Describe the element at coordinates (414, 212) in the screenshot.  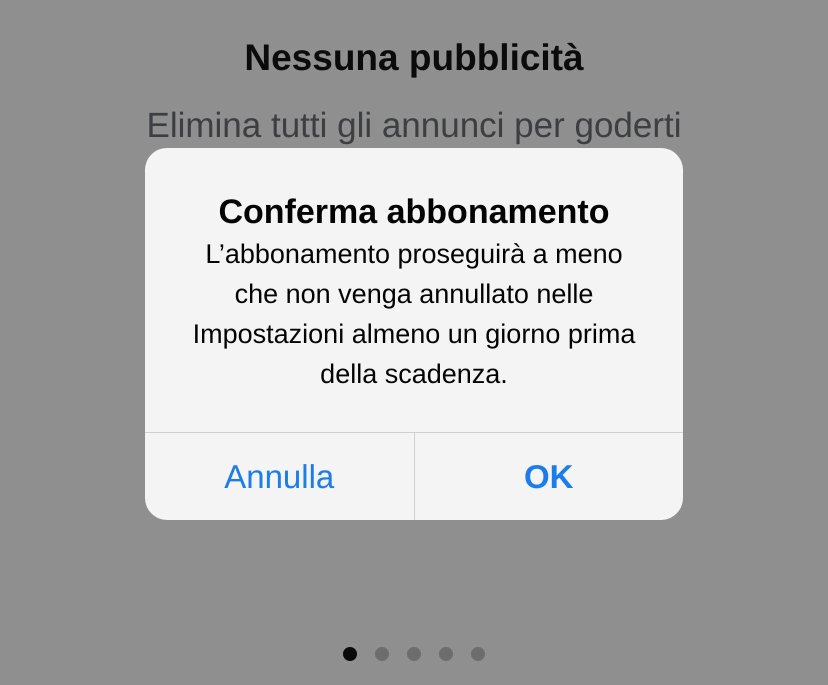
I see `alert-title: Conferma abbonamento` at that location.